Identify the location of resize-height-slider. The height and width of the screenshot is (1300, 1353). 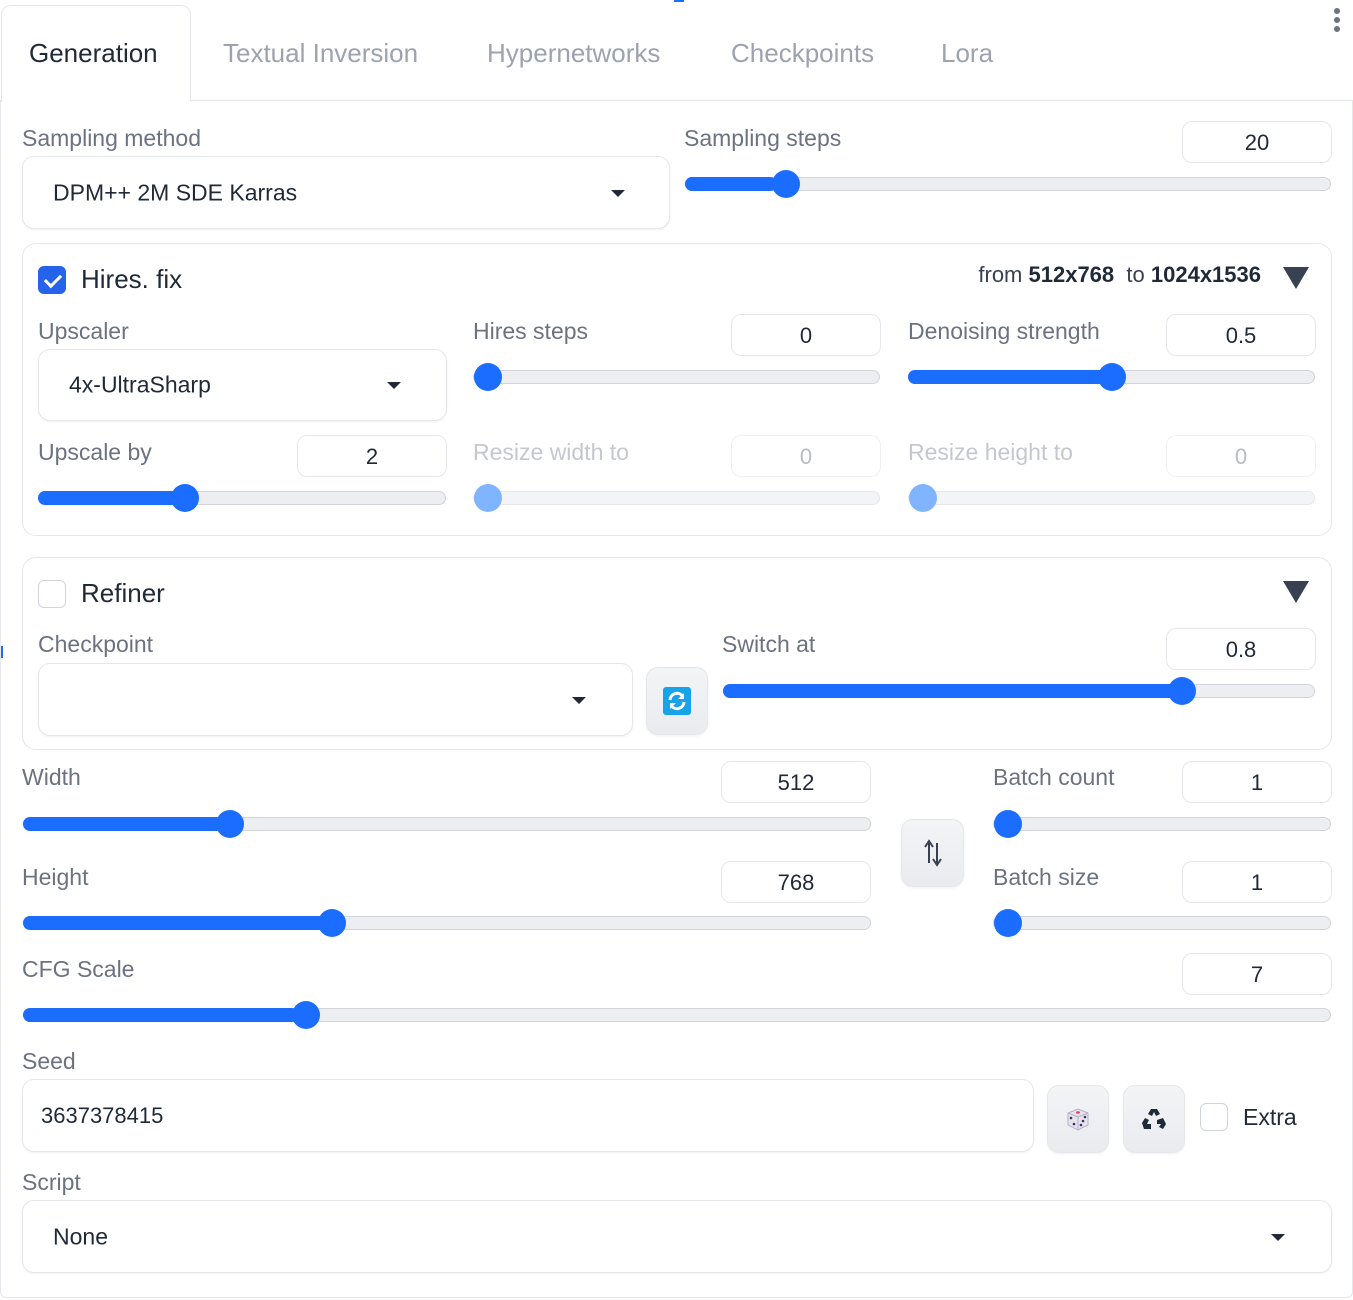
(1111, 498).